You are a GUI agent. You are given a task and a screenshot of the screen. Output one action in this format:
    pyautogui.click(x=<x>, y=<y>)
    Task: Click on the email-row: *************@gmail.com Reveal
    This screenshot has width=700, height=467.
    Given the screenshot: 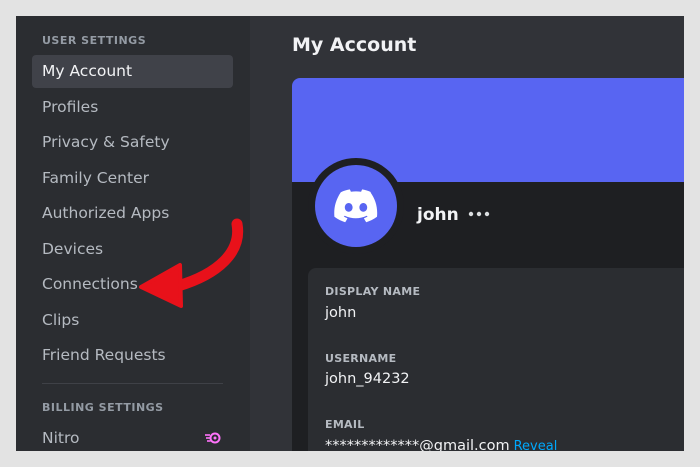 What is the action you would take?
    pyautogui.click(x=441, y=444)
    